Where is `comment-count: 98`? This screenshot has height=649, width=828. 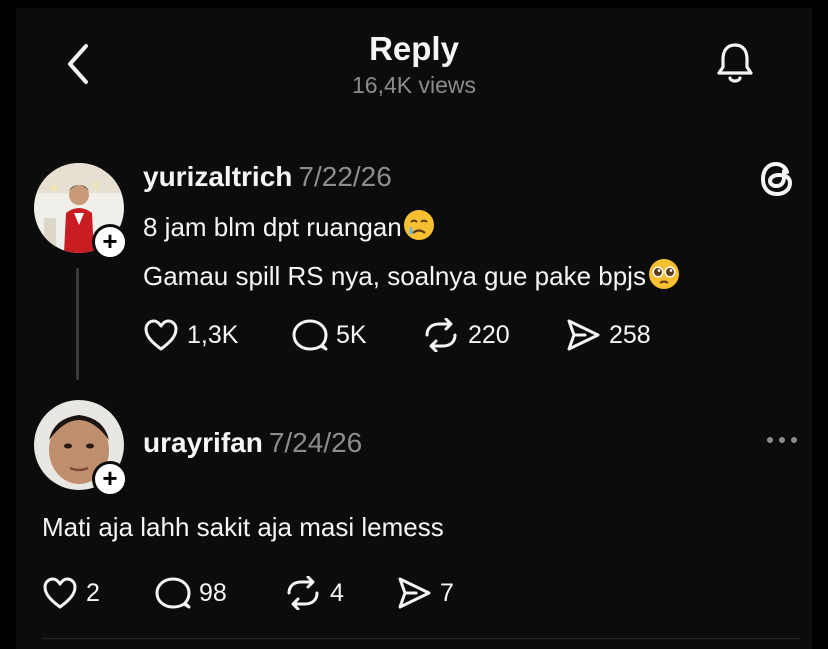
comment-count: 98 is located at coordinates (213, 592).